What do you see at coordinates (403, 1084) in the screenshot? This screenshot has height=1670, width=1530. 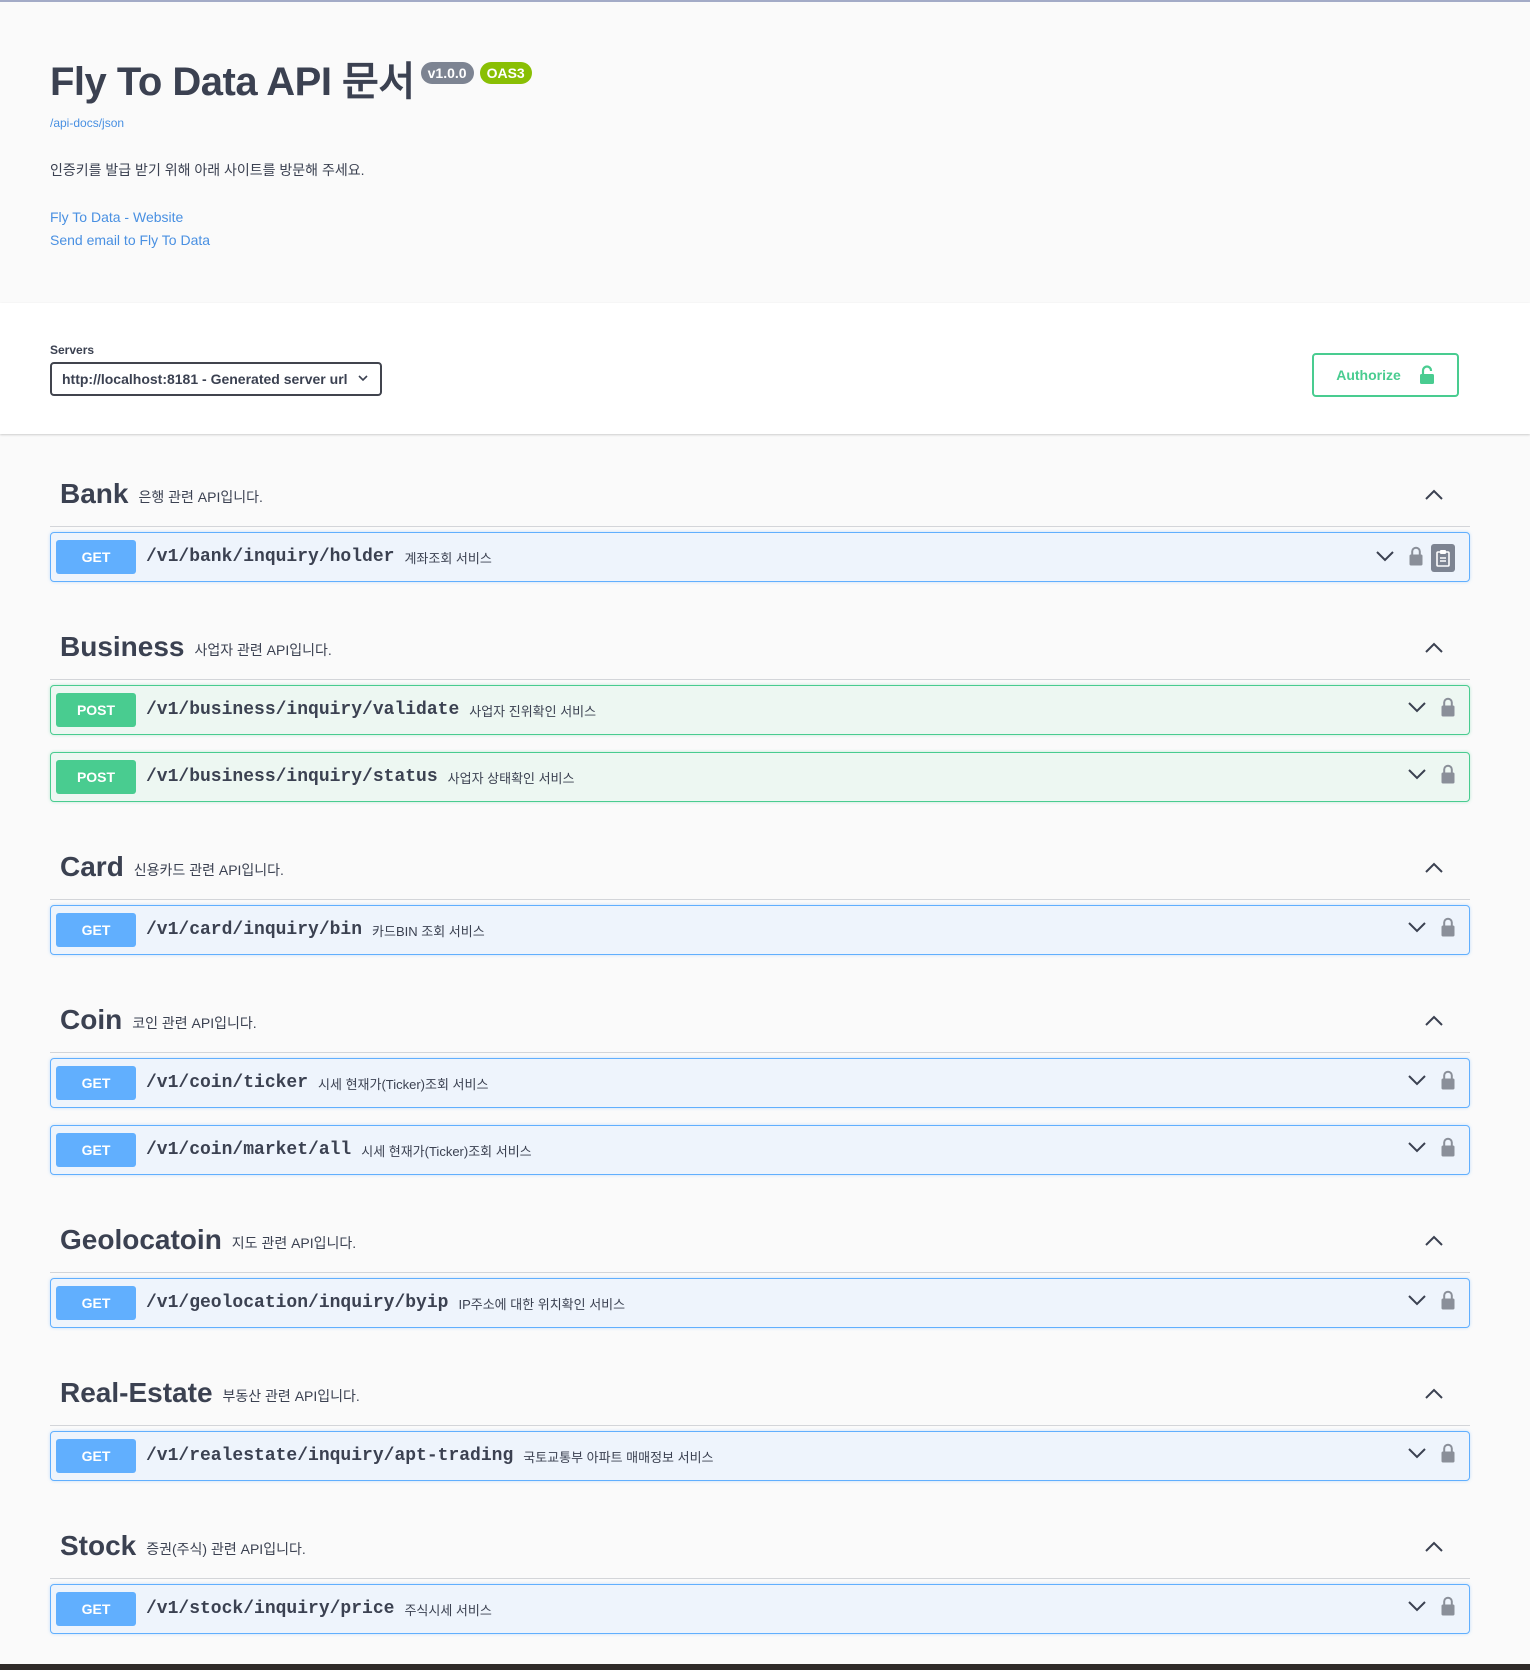 I see `operation-summary: 시세 현재가(Ticker)조회 서비스` at bounding box center [403, 1084].